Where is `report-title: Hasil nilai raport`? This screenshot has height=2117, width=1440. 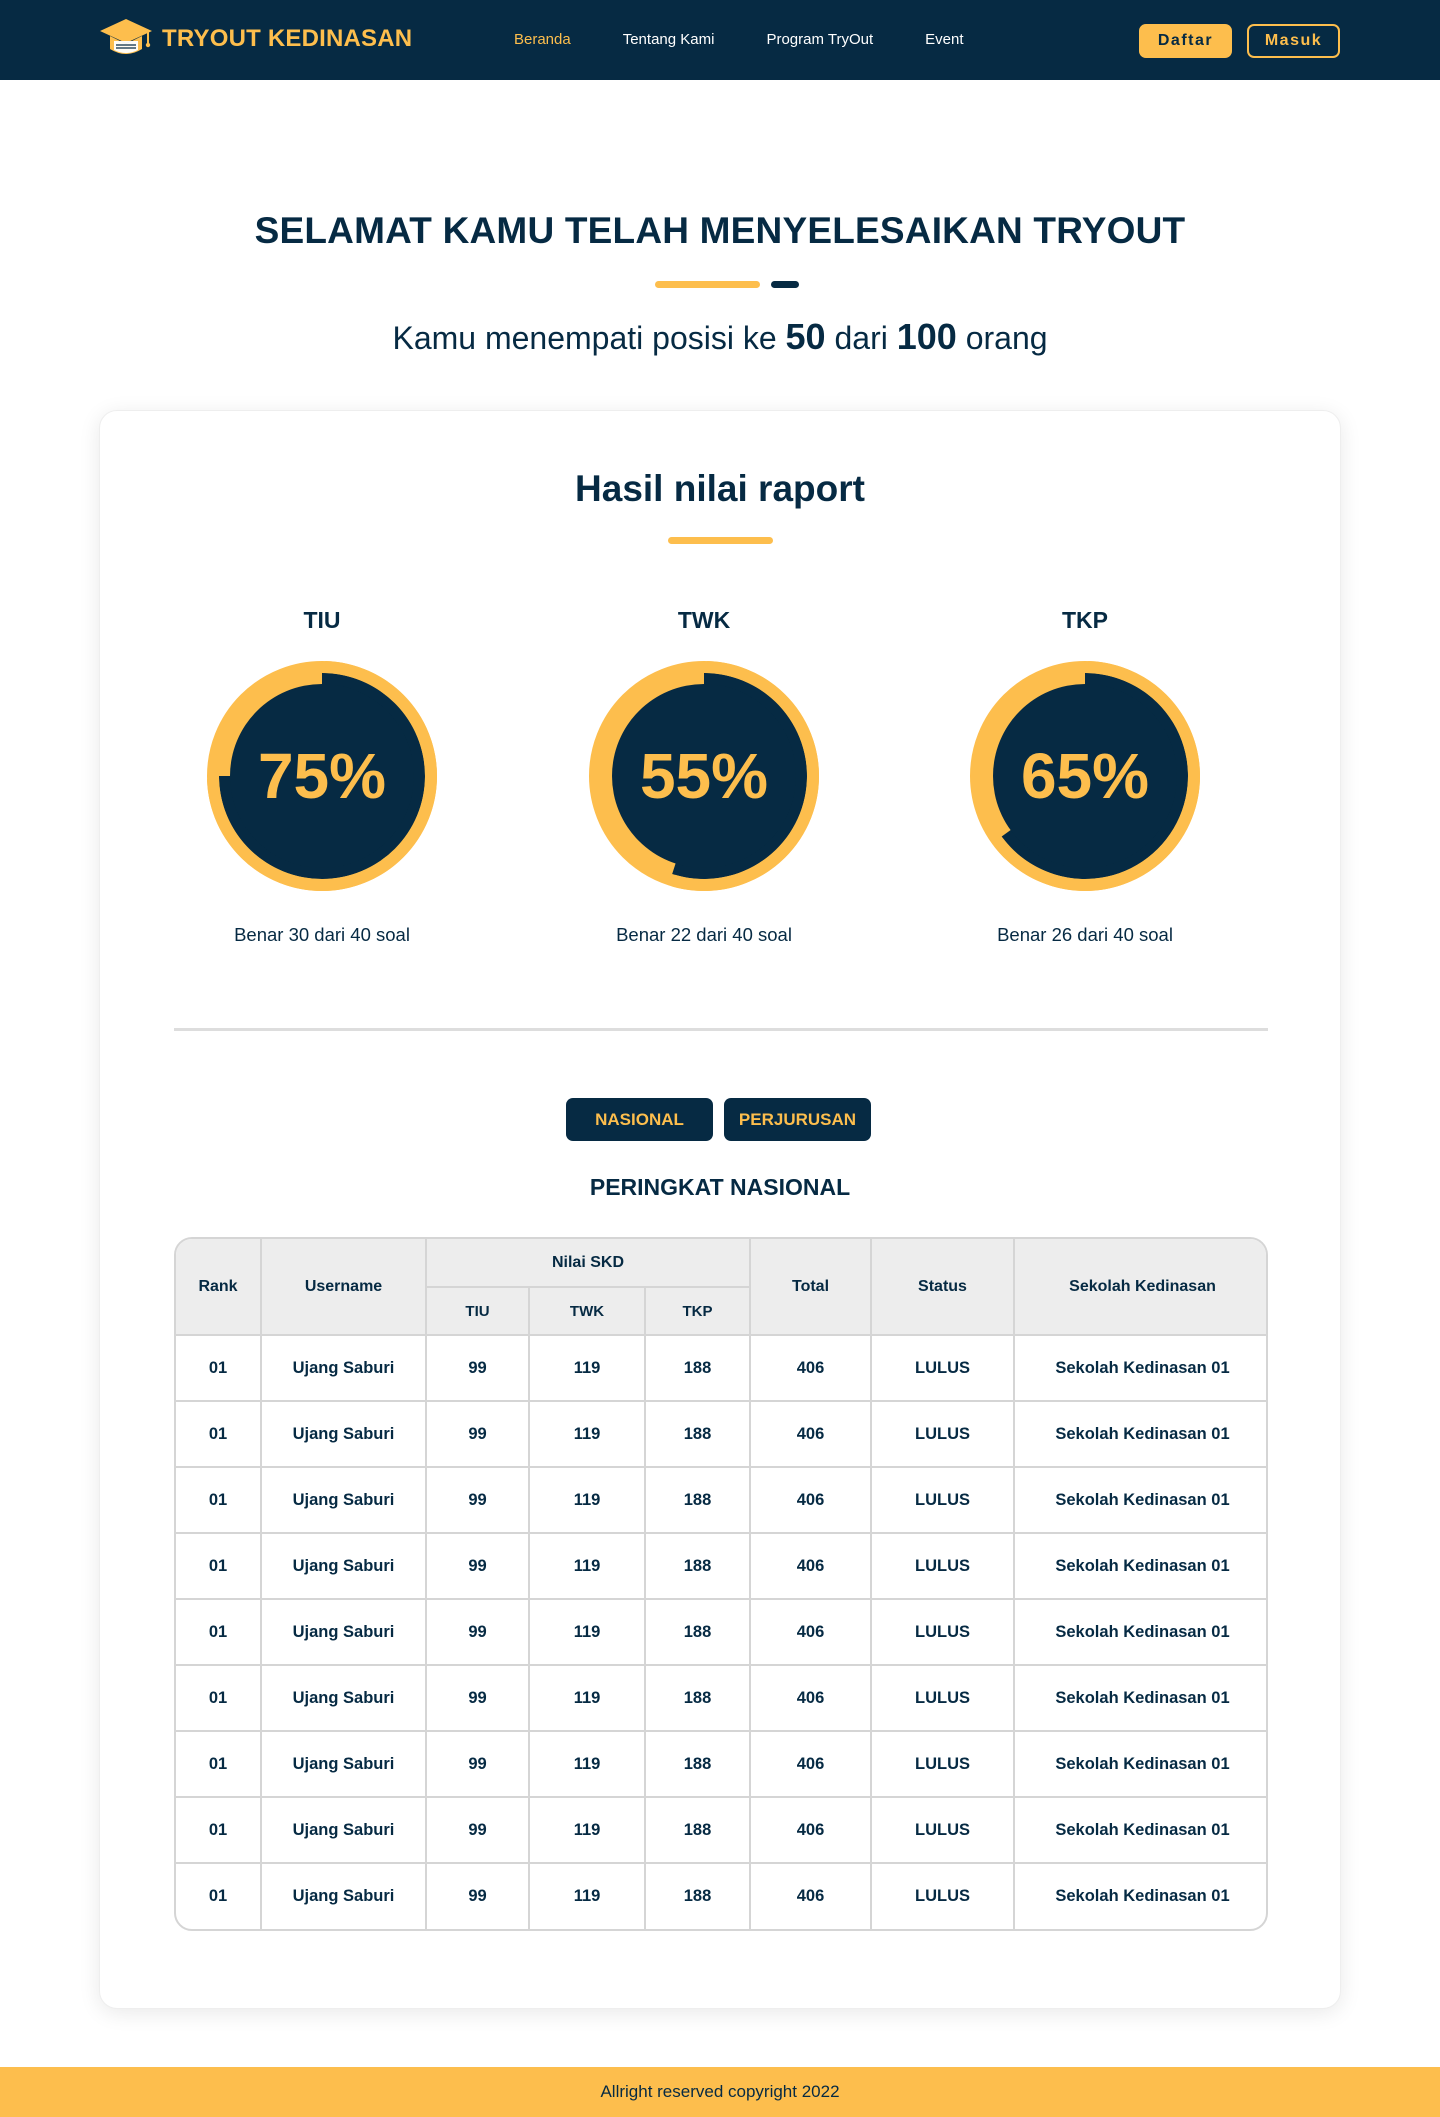 report-title: Hasil nilai raport is located at coordinates (720, 488).